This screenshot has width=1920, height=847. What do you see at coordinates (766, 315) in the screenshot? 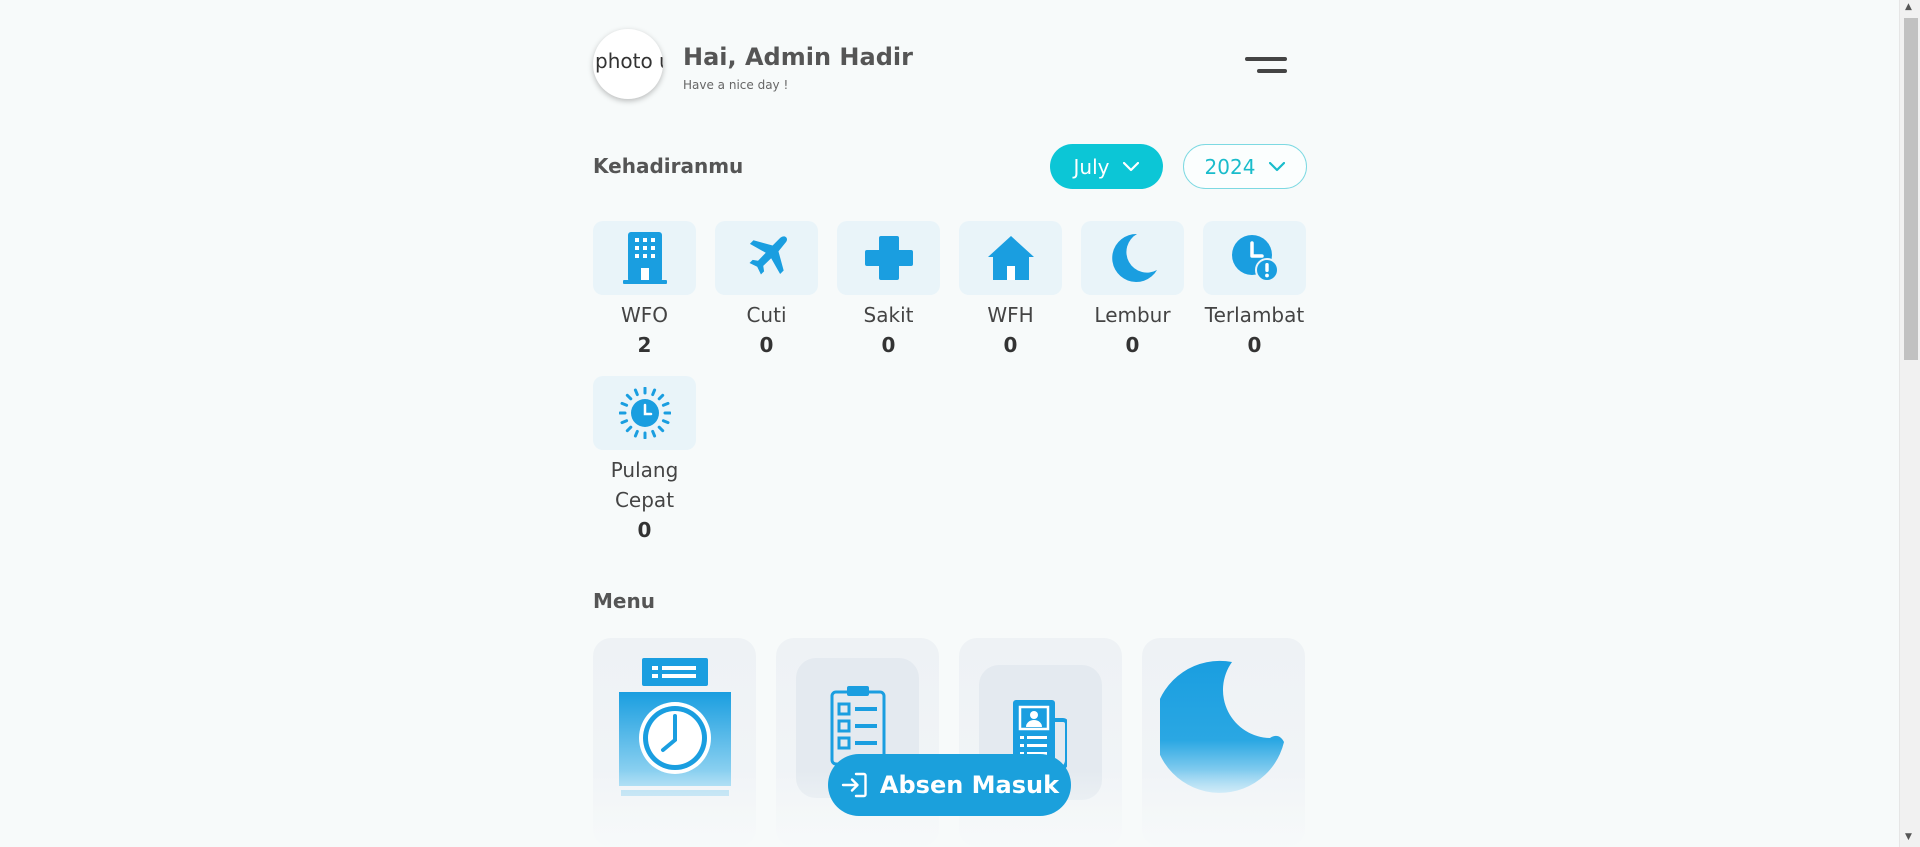
I see `stat-label: Cuti` at bounding box center [766, 315].